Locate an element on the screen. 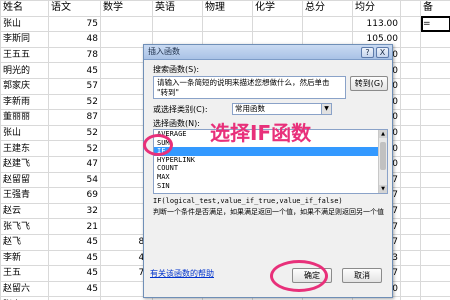 The width and height of the screenshot is (450, 300). header-cell: 姓名 is located at coordinates (24, 8).